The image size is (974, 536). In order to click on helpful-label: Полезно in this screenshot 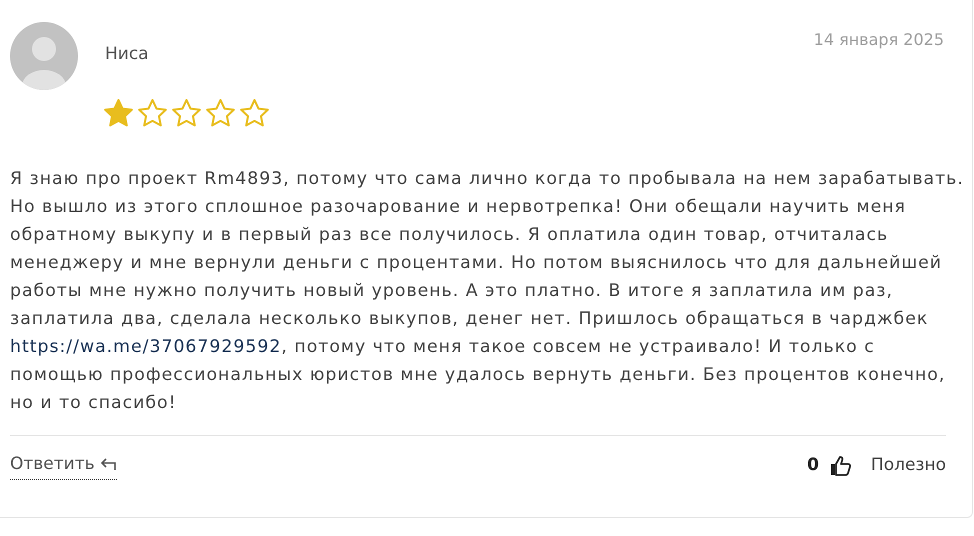, I will do `click(908, 465)`.